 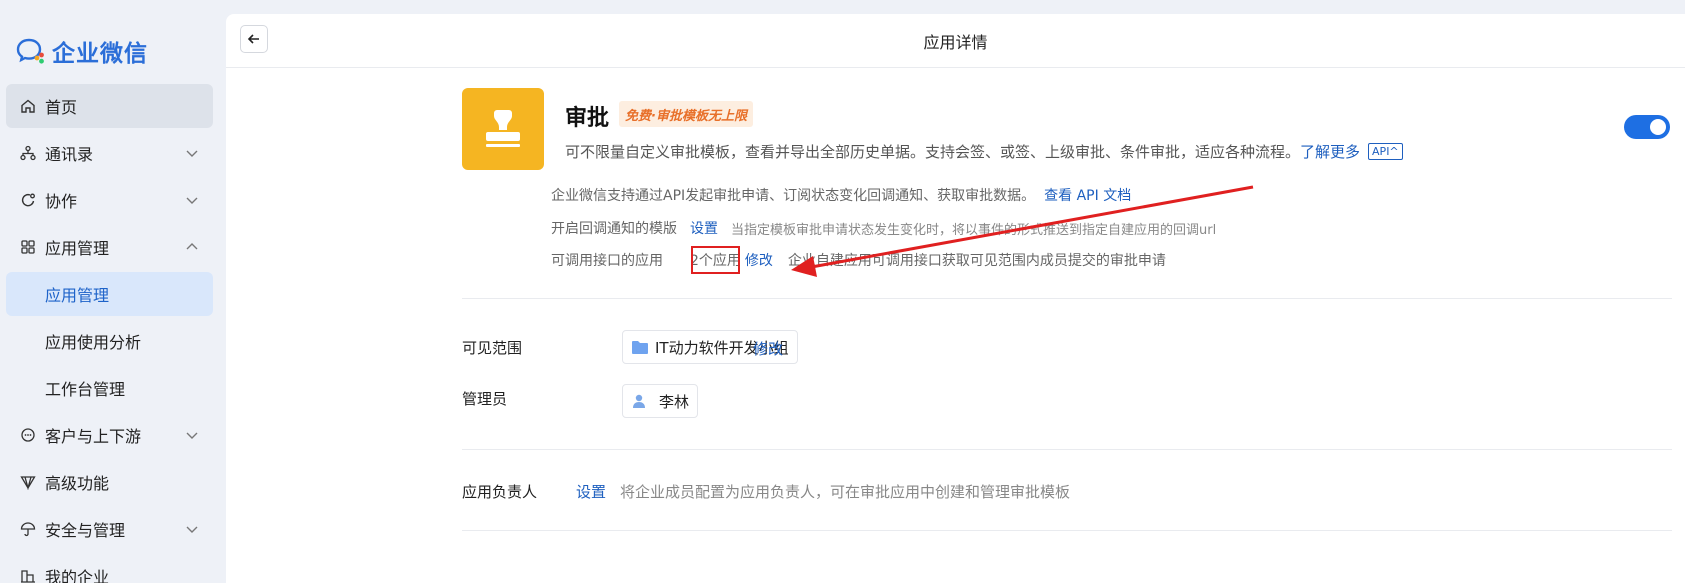 I want to click on admin-value: 李林, so click(x=674, y=401).